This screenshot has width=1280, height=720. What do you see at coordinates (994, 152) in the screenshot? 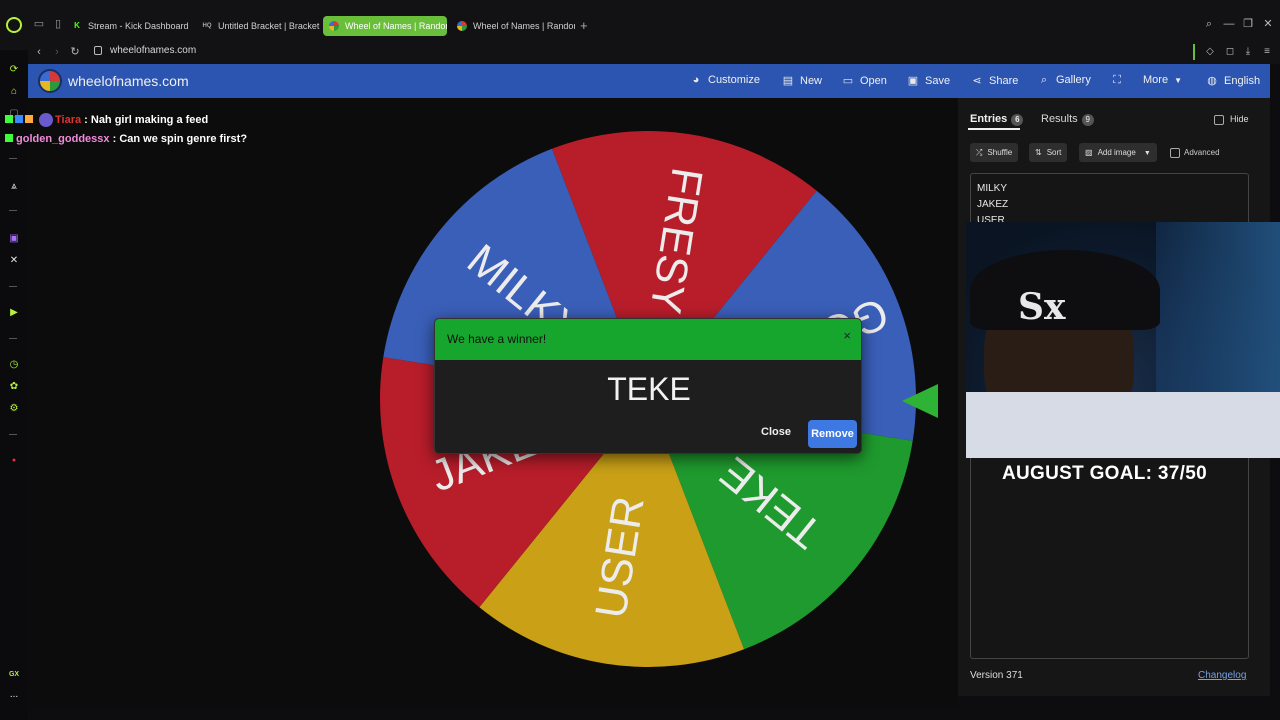
I see `shuffle-button: ⤮ Shuffle` at bounding box center [994, 152].